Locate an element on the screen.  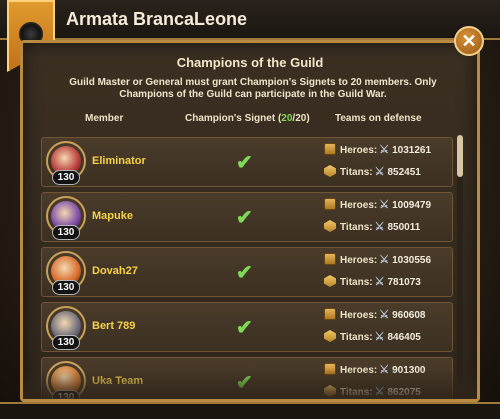
titans-value: 846405 is located at coordinates (404, 337).